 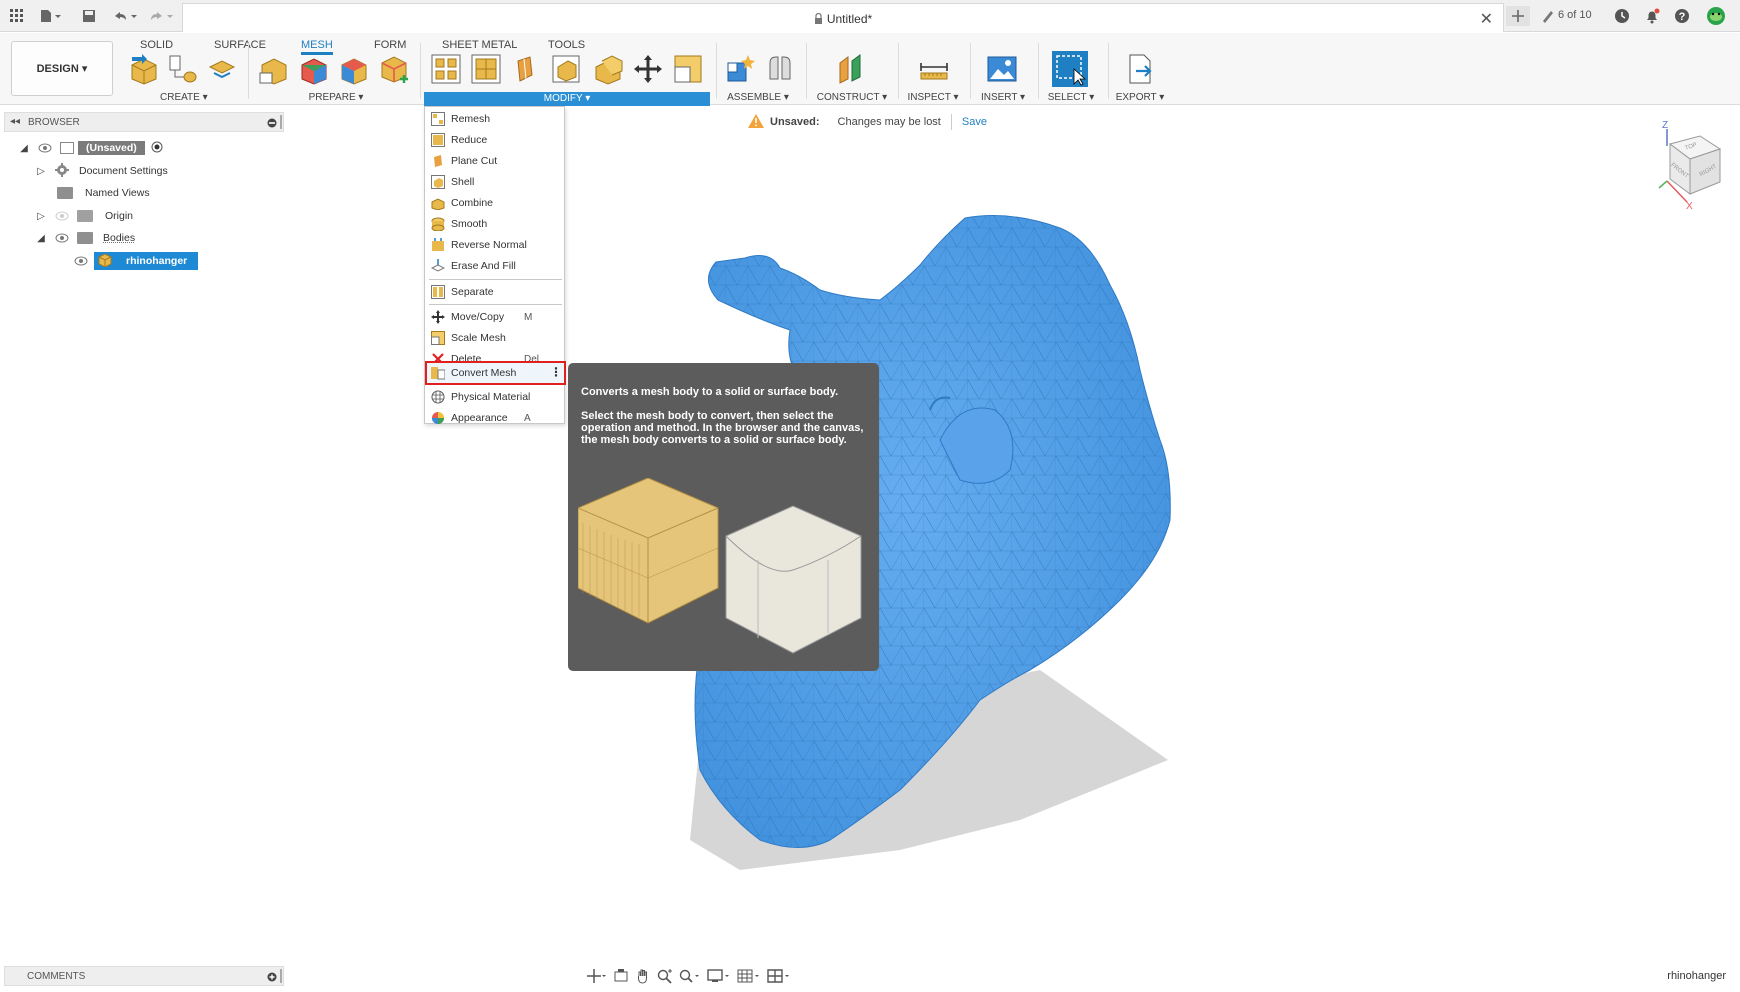 What do you see at coordinates (494, 338) in the screenshot?
I see `menu-item-scale-mesh: Scale Mesh` at bounding box center [494, 338].